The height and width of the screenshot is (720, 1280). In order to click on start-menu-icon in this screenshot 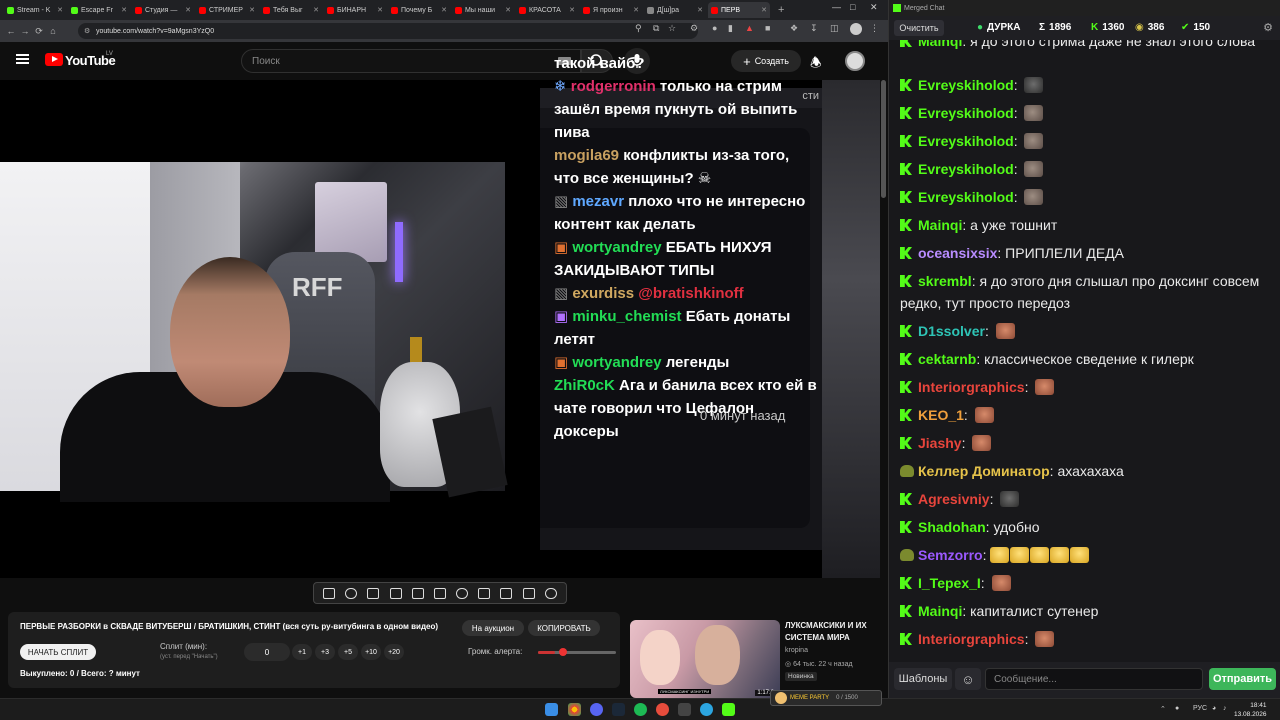, I will do `click(551, 709)`.